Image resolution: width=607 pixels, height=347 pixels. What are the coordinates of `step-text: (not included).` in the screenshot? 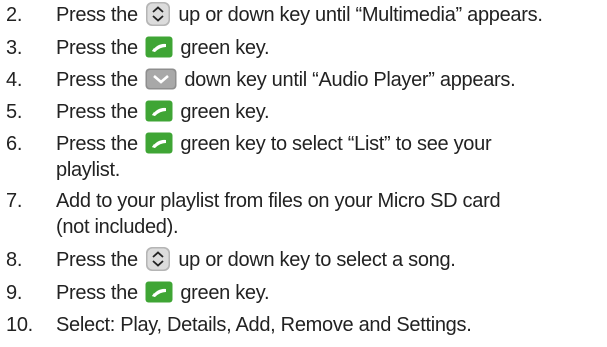 It's located at (117, 227).